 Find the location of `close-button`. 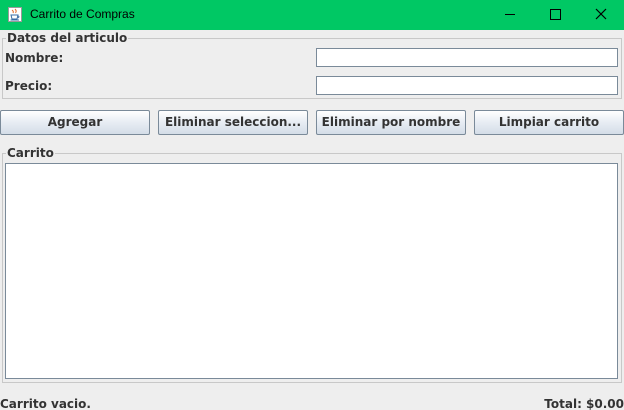

close-button is located at coordinates (601, 15).